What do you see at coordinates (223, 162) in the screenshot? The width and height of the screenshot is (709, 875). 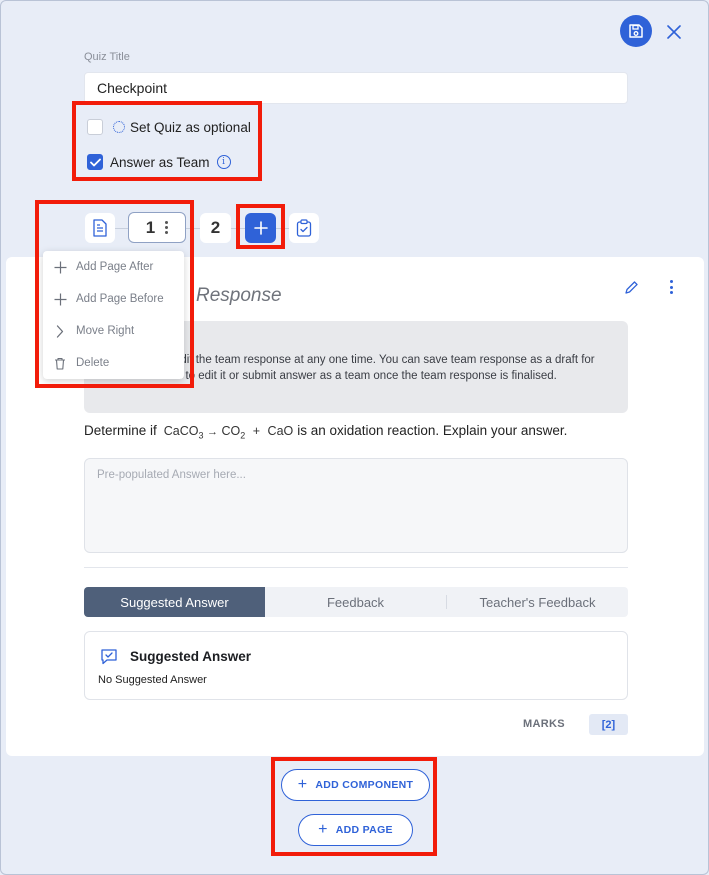 I see `info-icon: i` at bounding box center [223, 162].